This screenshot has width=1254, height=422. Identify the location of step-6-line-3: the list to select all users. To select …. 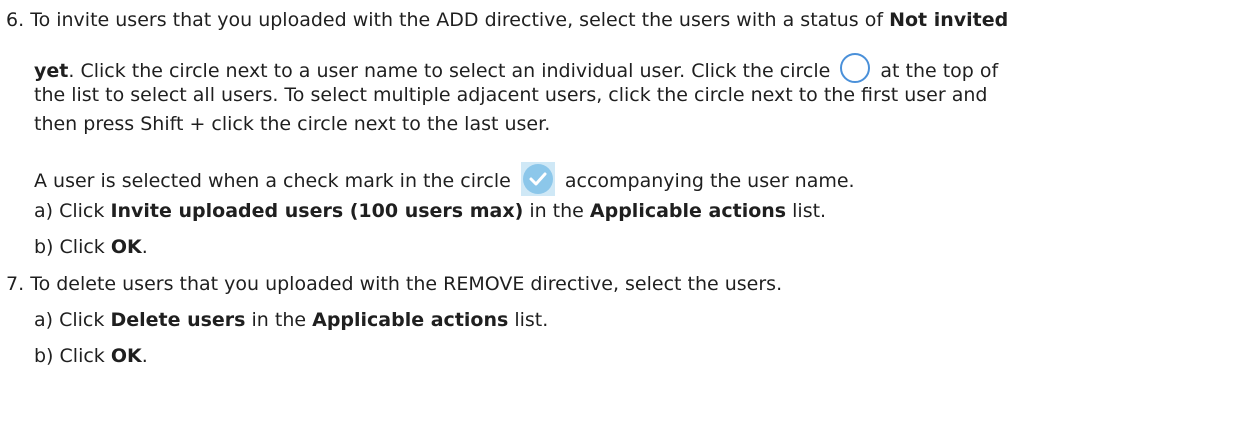
(511, 95).